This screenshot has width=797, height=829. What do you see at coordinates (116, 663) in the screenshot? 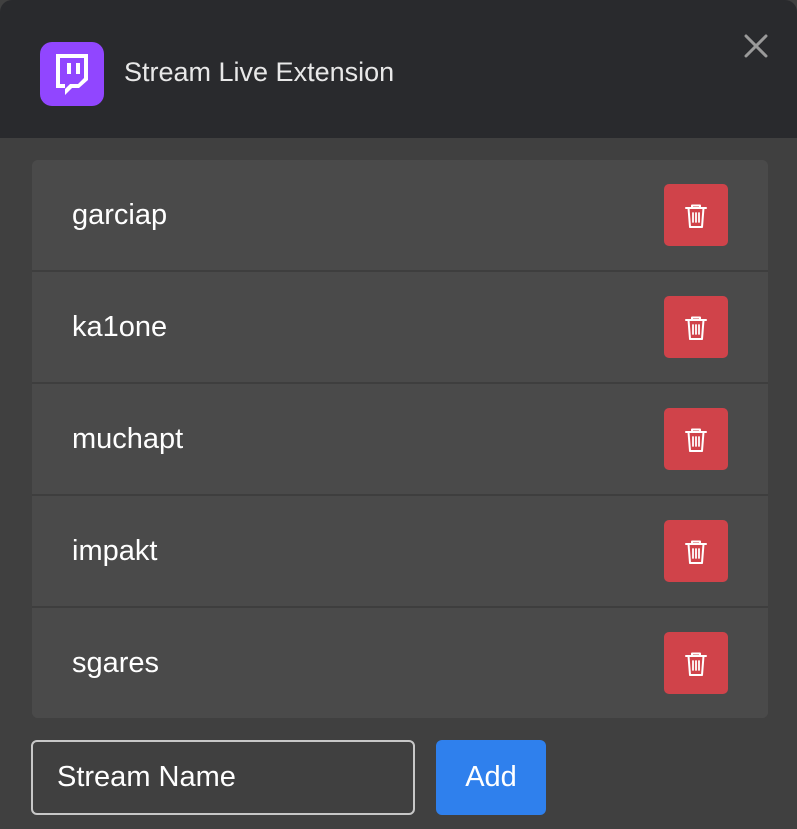
I see `stream-name: sgares` at bounding box center [116, 663].